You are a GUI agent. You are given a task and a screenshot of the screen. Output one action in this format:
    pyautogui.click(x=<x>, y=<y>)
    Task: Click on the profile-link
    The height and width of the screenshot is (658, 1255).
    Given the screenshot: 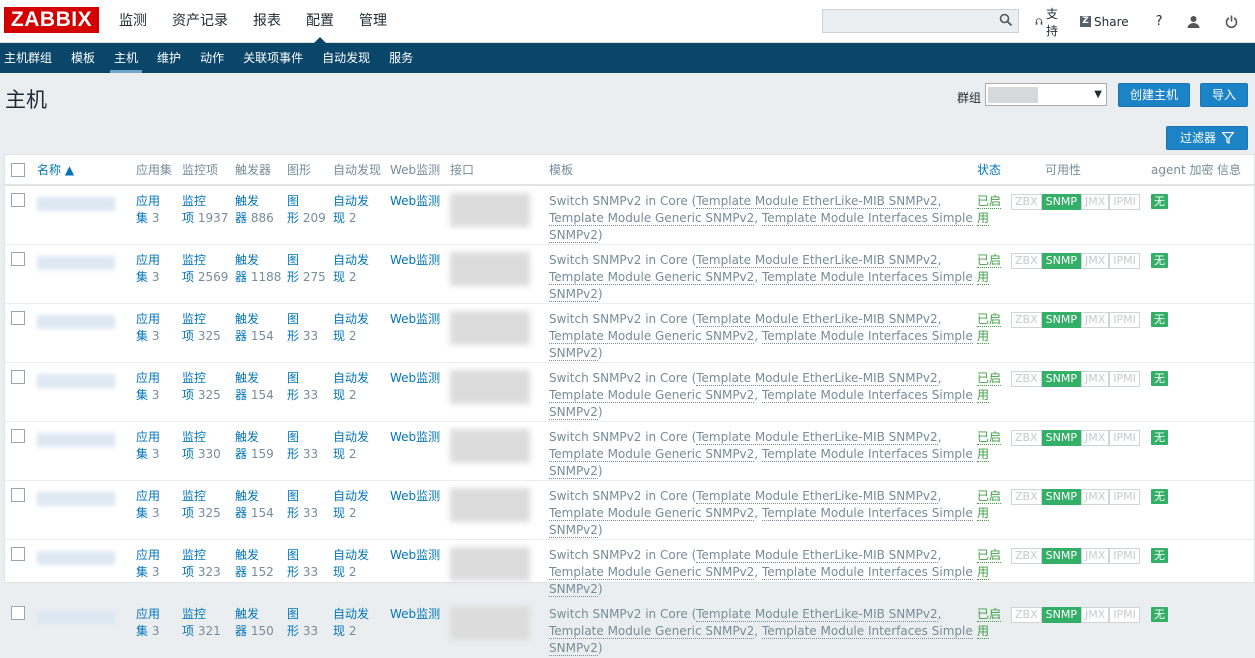 What is the action you would take?
    pyautogui.click(x=1195, y=21)
    